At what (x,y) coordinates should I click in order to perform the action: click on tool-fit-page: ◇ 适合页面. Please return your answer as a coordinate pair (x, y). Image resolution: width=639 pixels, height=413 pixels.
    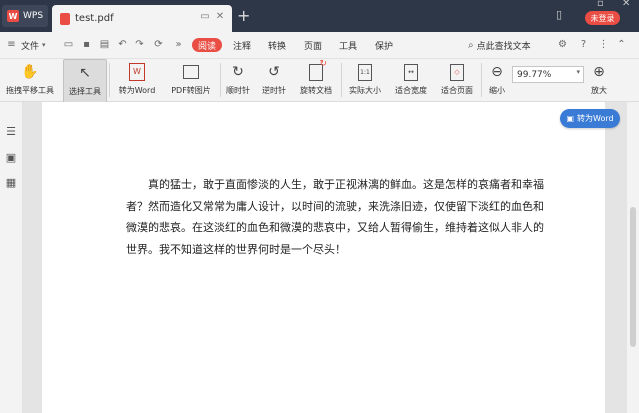
    Looking at the image, I should click on (457, 80).